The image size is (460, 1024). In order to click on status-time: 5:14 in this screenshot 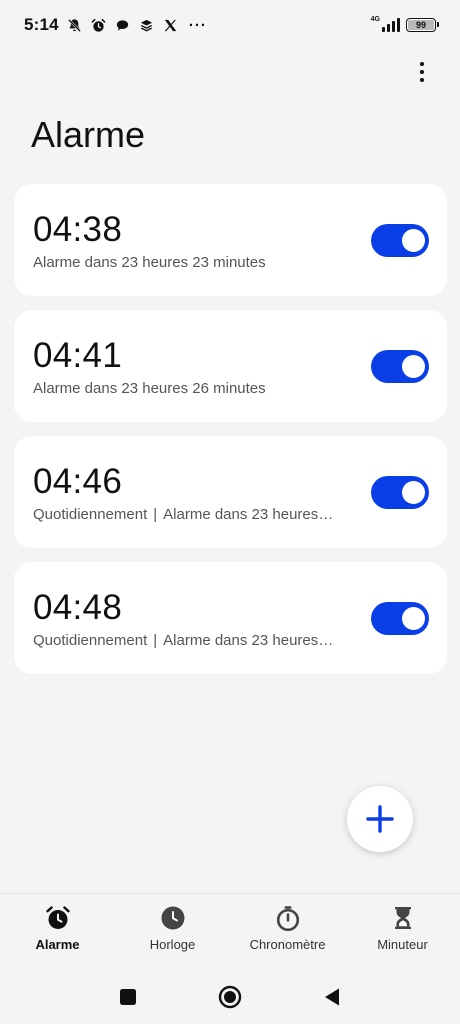, I will do `click(41, 24)`.